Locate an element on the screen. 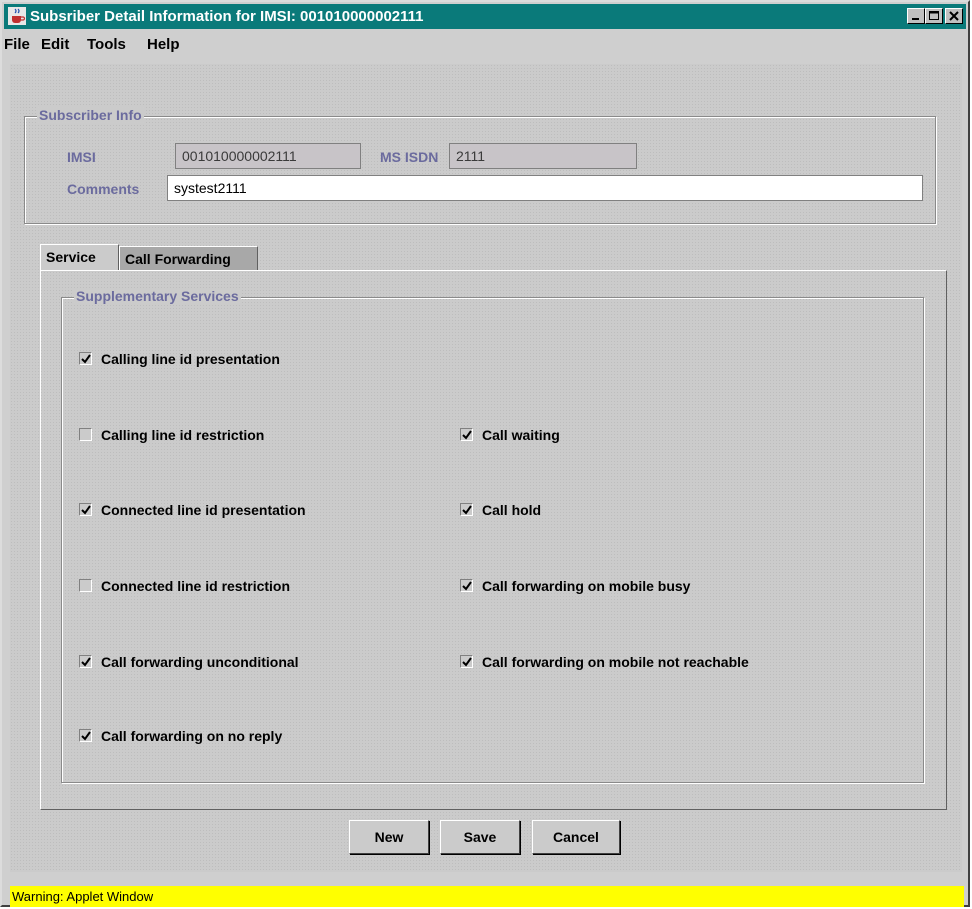 This screenshot has height=909, width=972. checkbox-label: Connected line id restriction is located at coordinates (196, 586).